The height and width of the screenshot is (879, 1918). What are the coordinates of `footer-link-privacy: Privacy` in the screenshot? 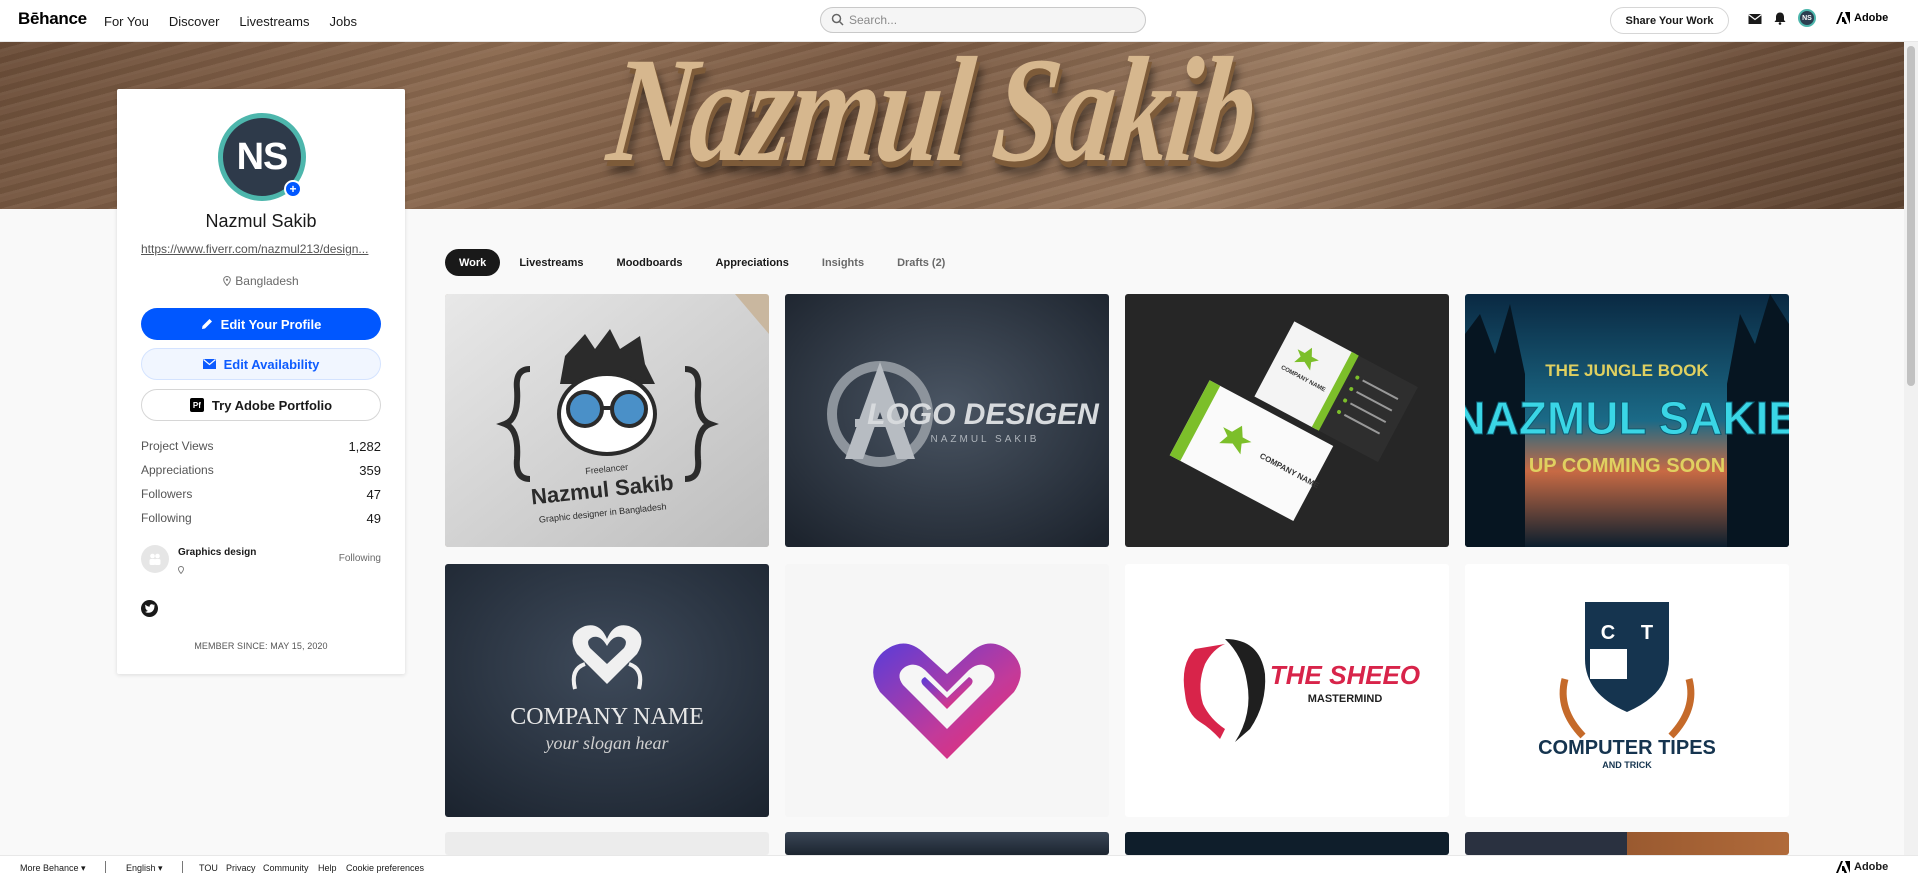 It's located at (241, 868).